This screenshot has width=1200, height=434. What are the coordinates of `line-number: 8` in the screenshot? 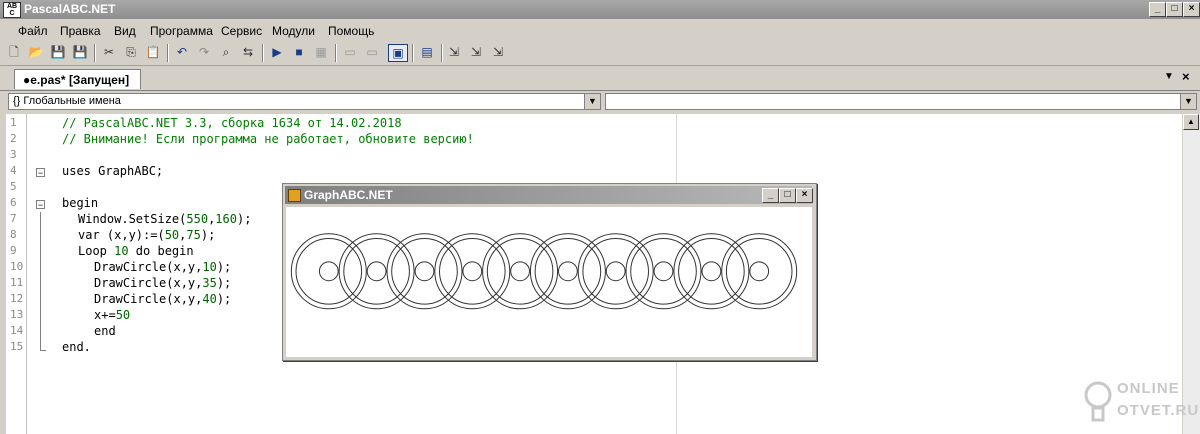 It's located at (13, 234).